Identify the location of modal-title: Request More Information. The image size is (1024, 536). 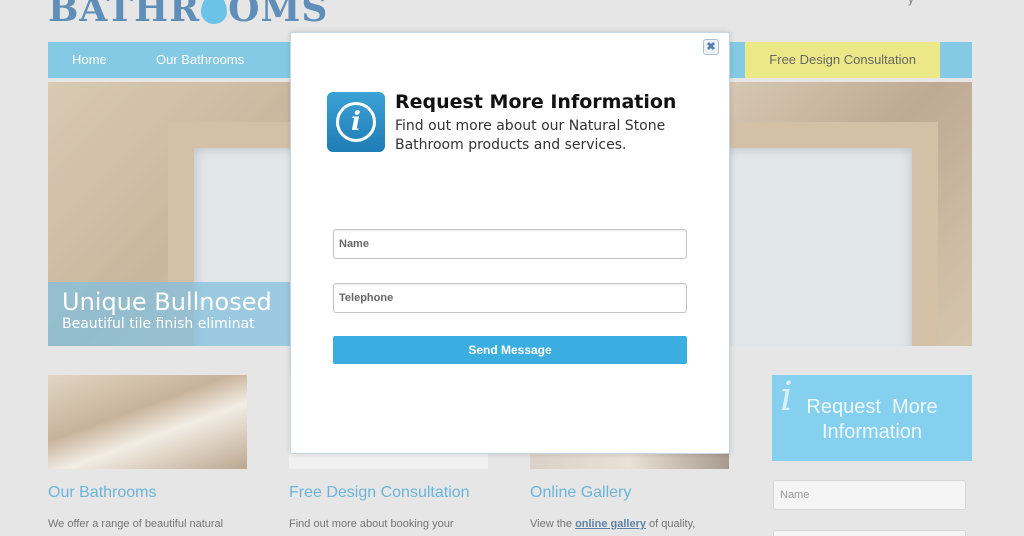
(536, 102).